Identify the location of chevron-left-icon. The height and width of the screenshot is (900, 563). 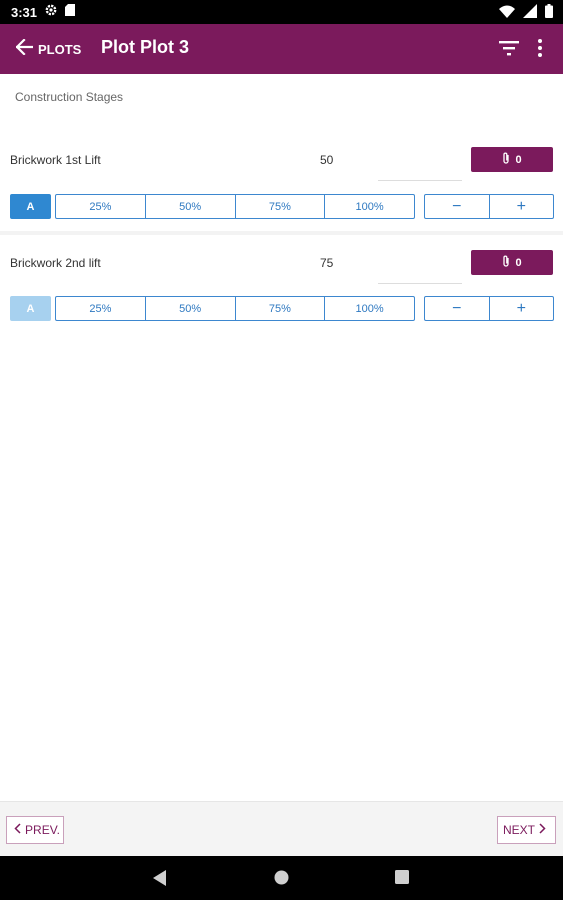
(17, 830).